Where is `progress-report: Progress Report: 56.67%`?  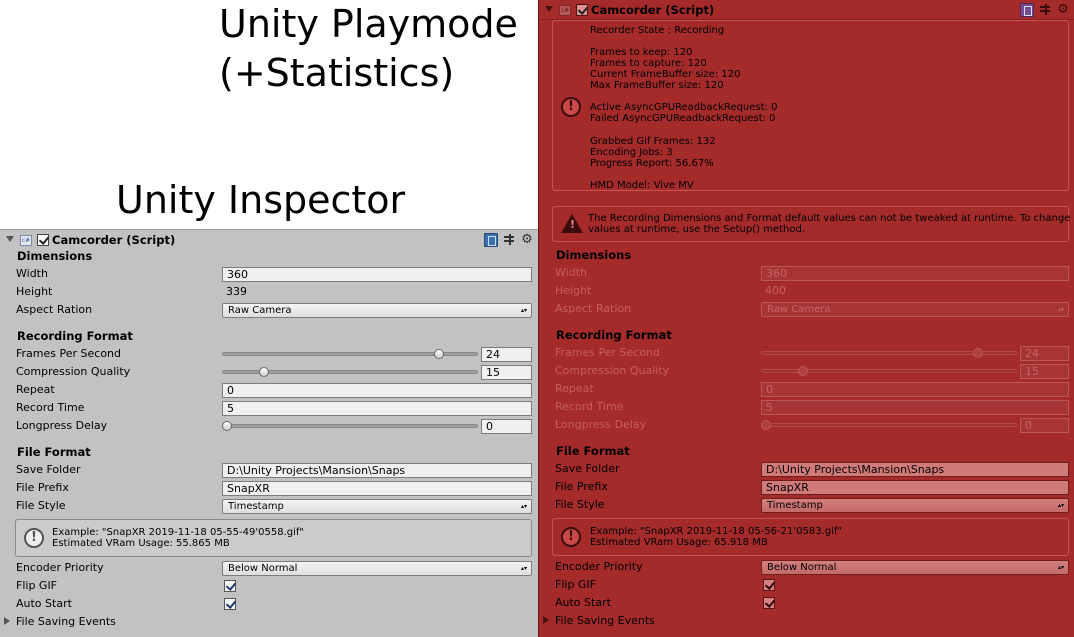 progress-report: Progress Report: 56.67% is located at coordinates (652, 163).